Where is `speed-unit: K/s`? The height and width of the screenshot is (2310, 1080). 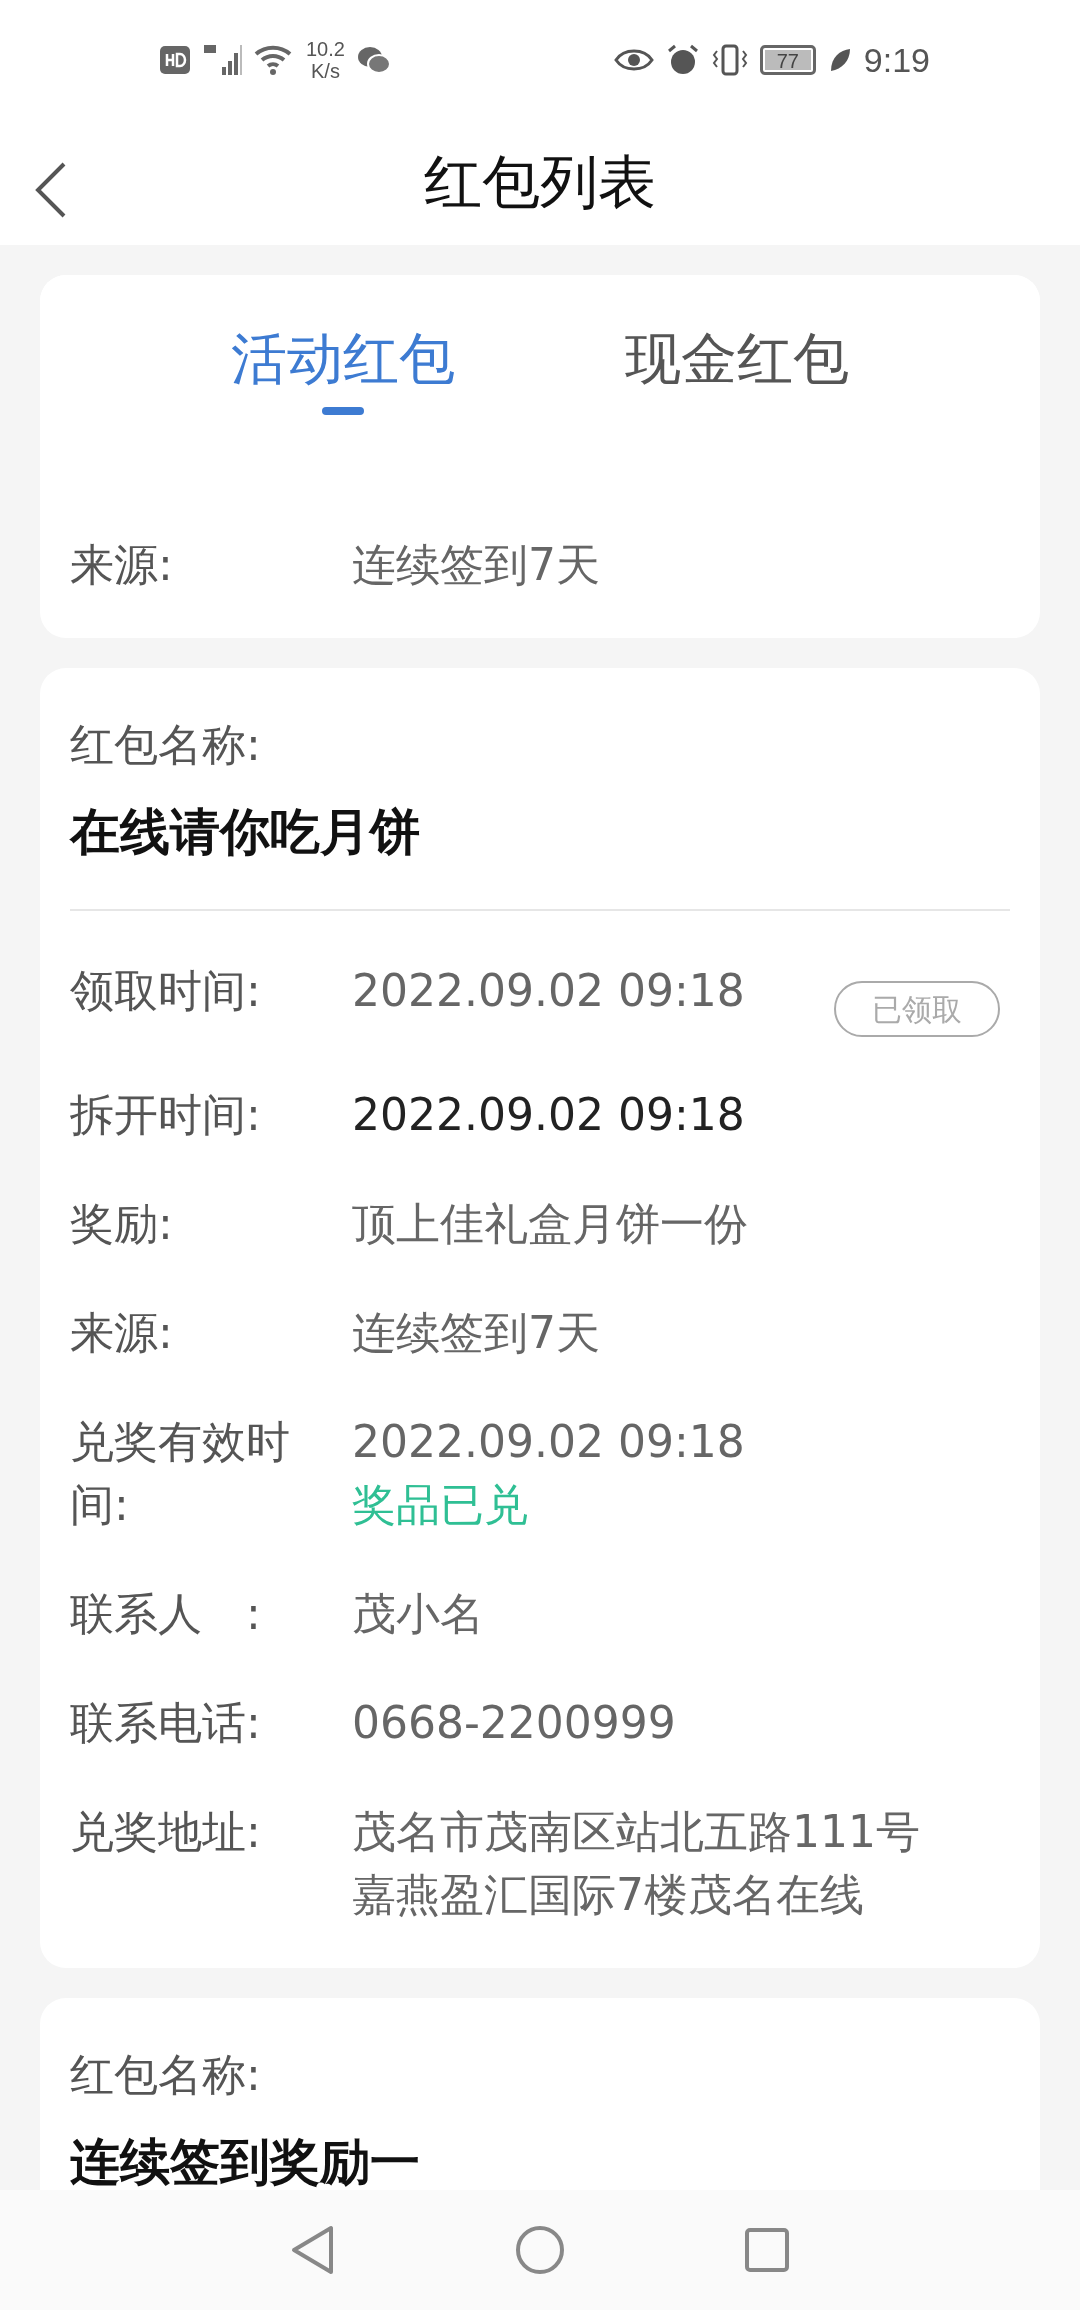 speed-unit: K/s is located at coordinates (325, 71).